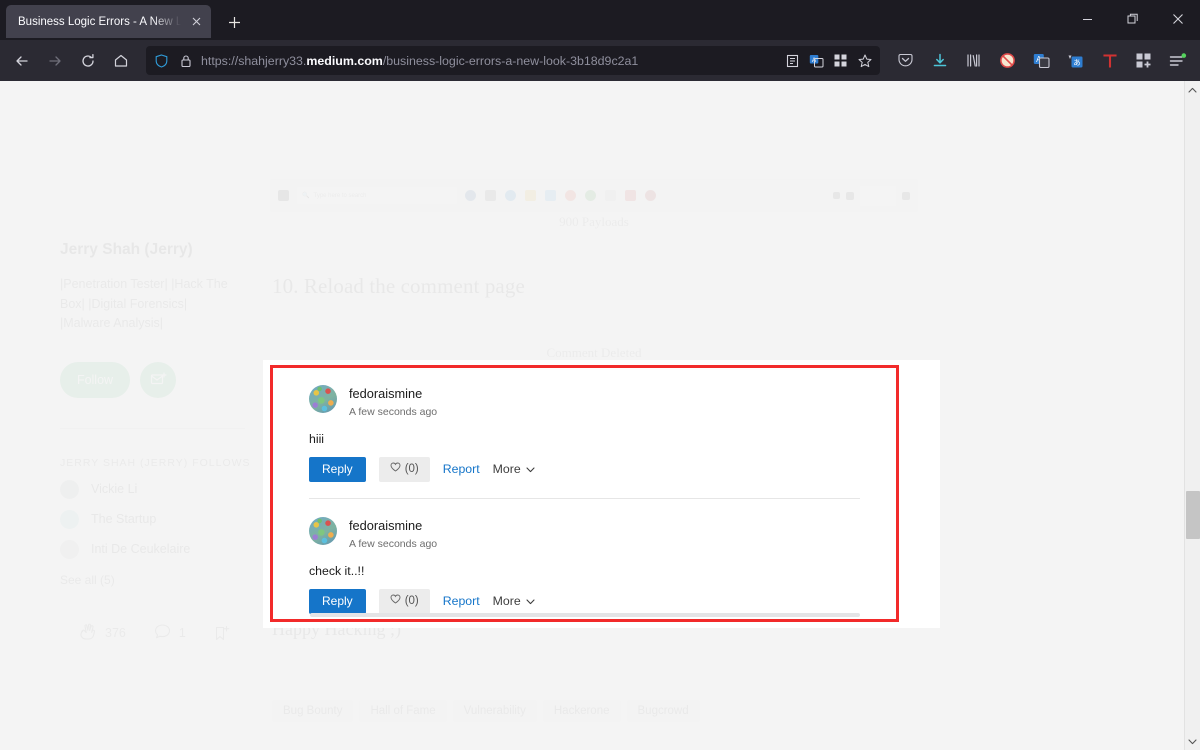 This screenshot has height=750, width=1200. What do you see at coordinates (88, 61) in the screenshot?
I see `reload-icon` at bounding box center [88, 61].